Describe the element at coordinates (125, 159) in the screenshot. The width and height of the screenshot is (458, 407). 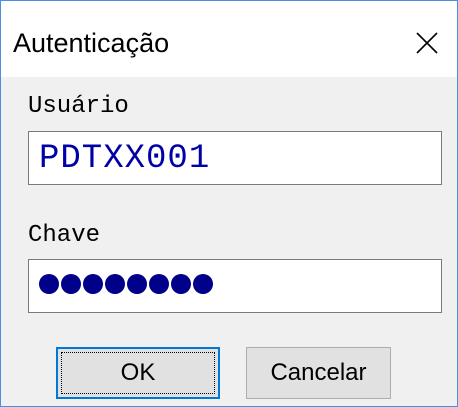
I see `user-field-value: PDTXX001` at that location.